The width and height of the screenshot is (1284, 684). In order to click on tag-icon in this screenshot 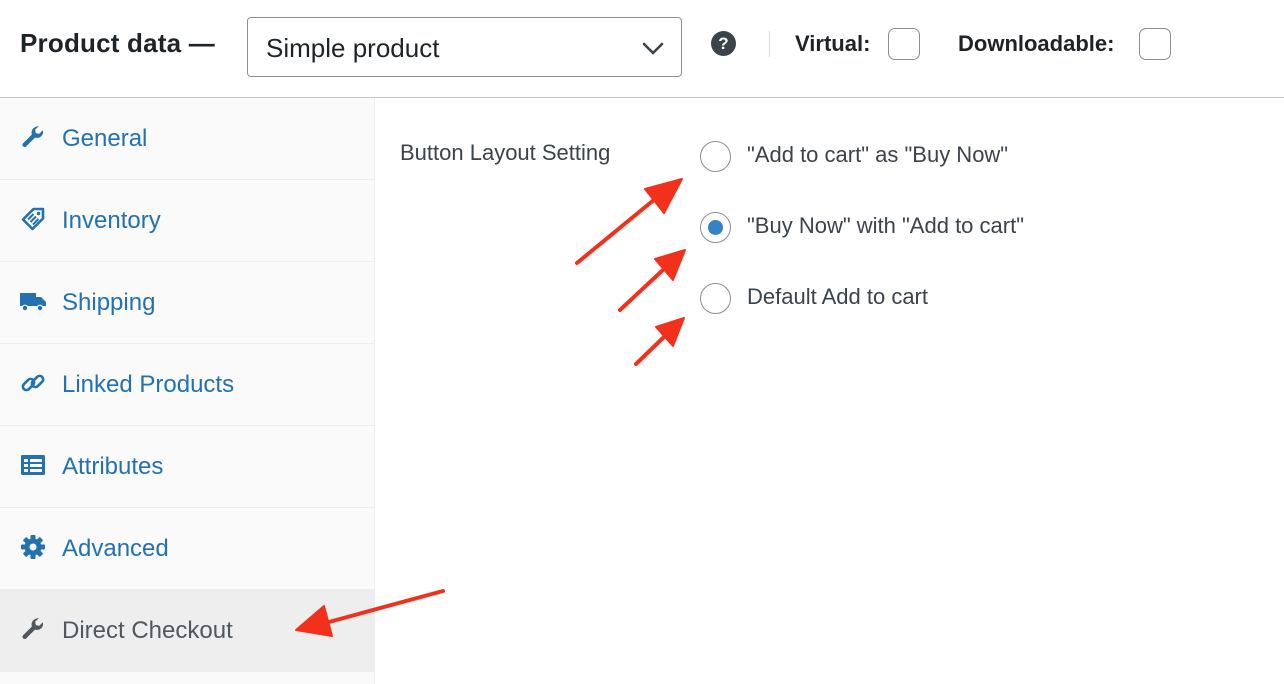, I will do `click(33, 219)`.